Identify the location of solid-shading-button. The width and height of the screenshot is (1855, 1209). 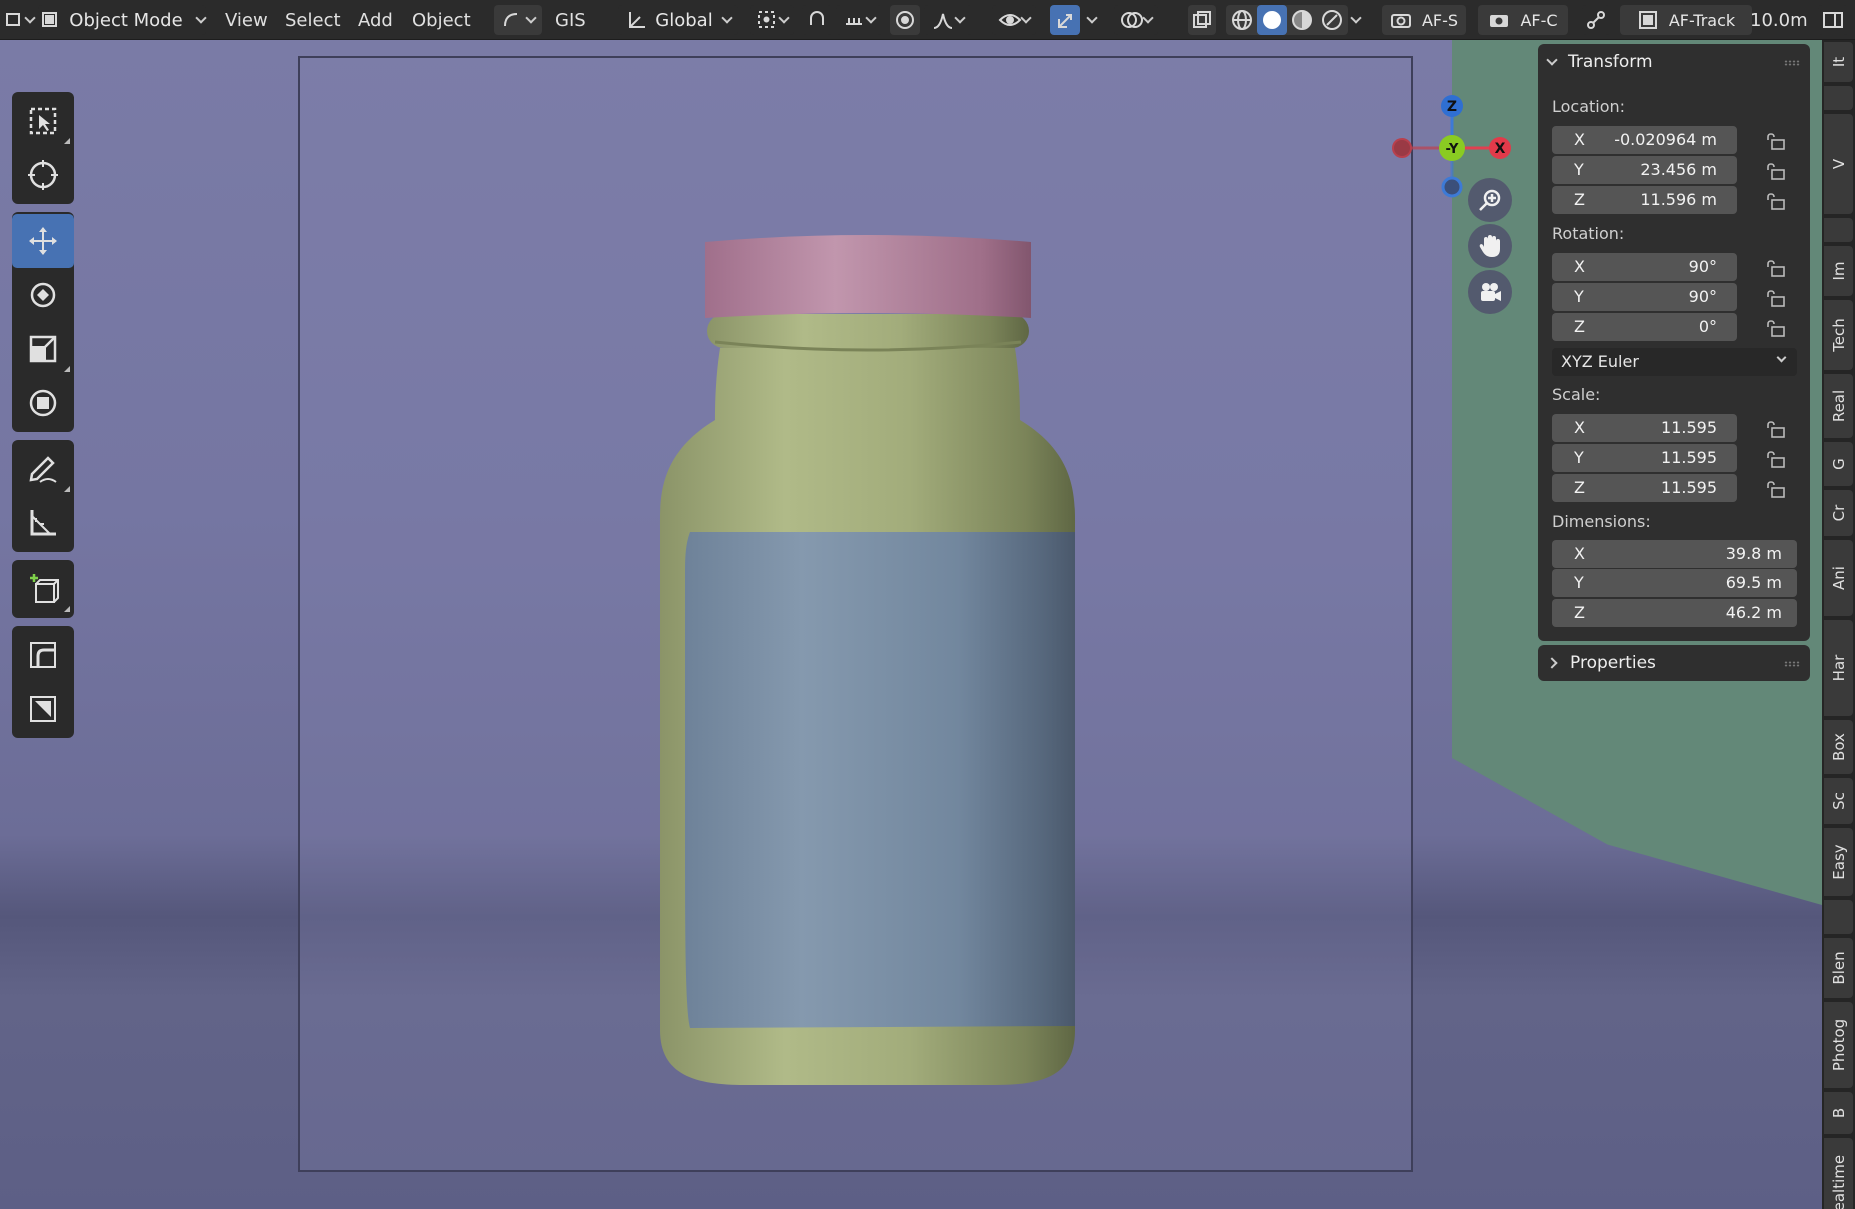
(1272, 20).